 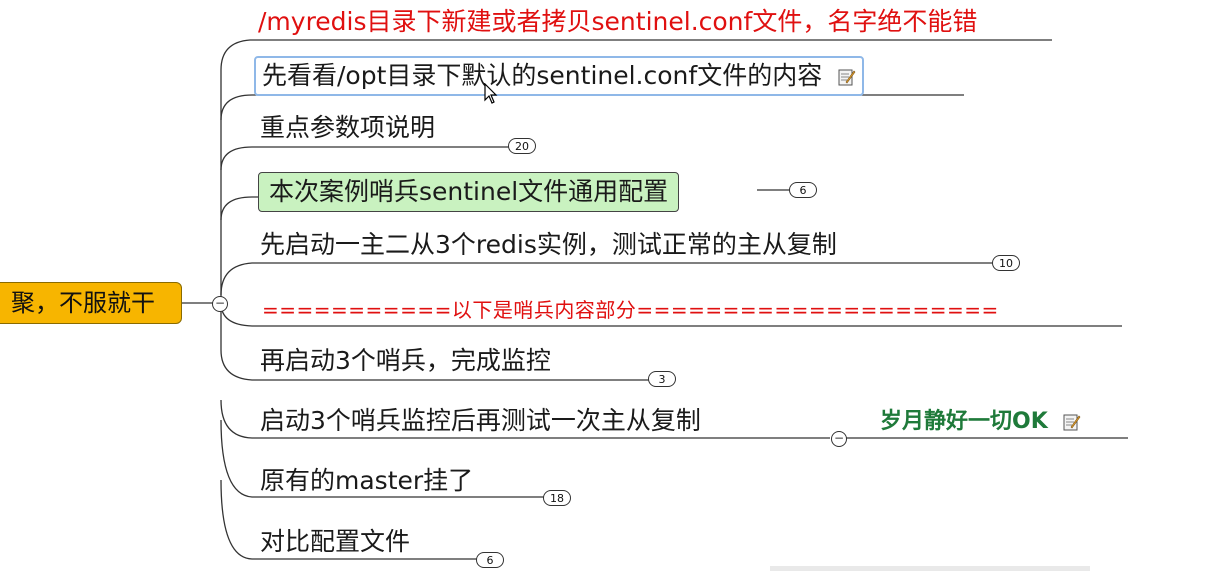 What do you see at coordinates (557, 498) in the screenshot?
I see `topic-count-badge: 18` at bounding box center [557, 498].